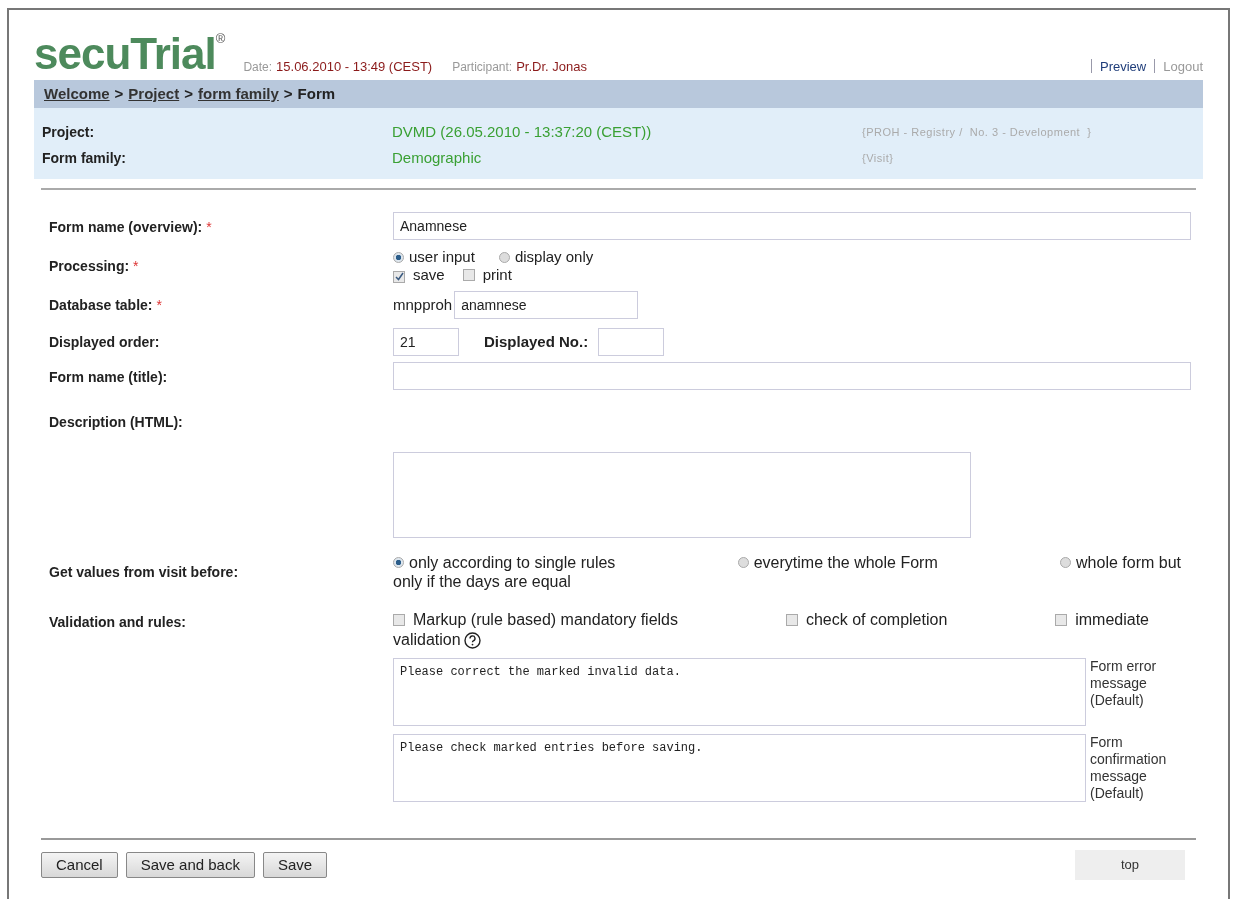 The image size is (1238, 899). What do you see at coordinates (125, 54) in the screenshot?
I see `logo: secuTrial` at bounding box center [125, 54].